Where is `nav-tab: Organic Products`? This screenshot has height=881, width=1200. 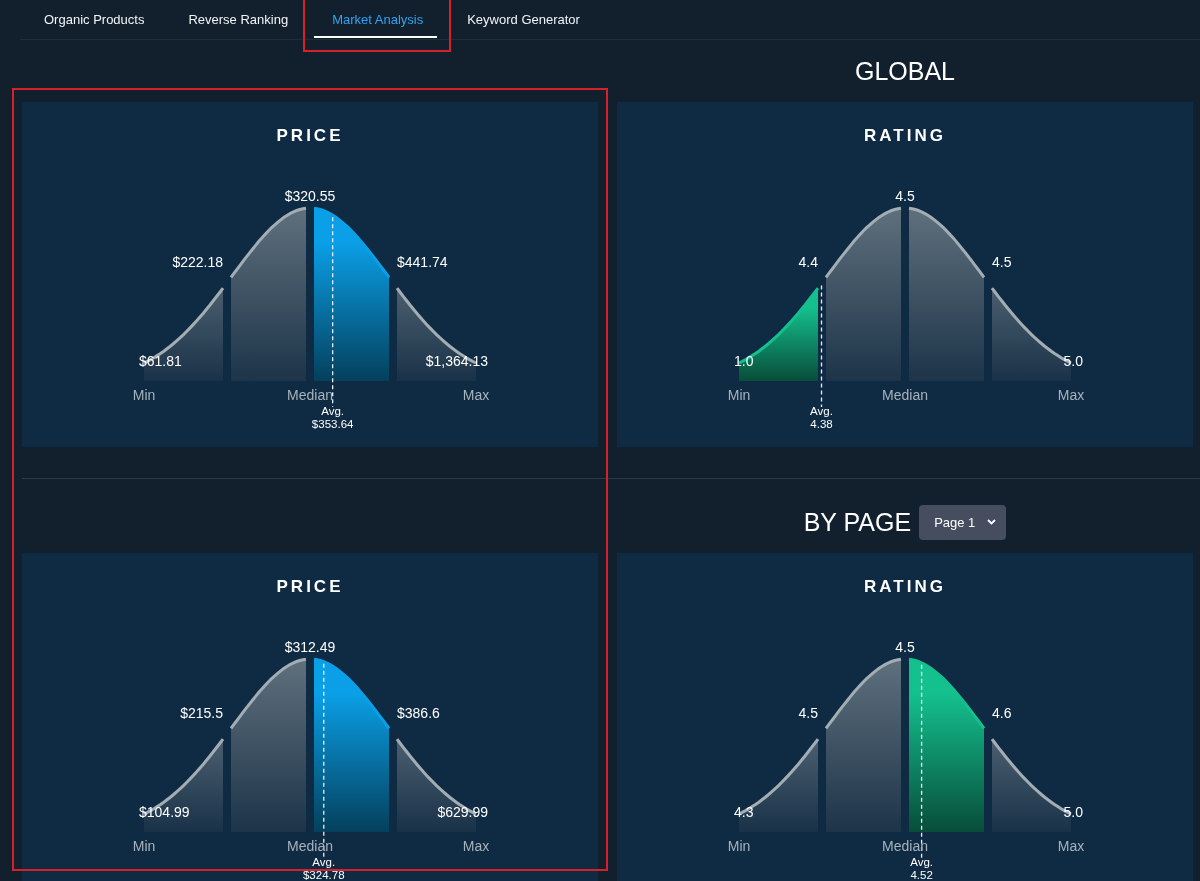 nav-tab: Organic Products is located at coordinates (94, 19).